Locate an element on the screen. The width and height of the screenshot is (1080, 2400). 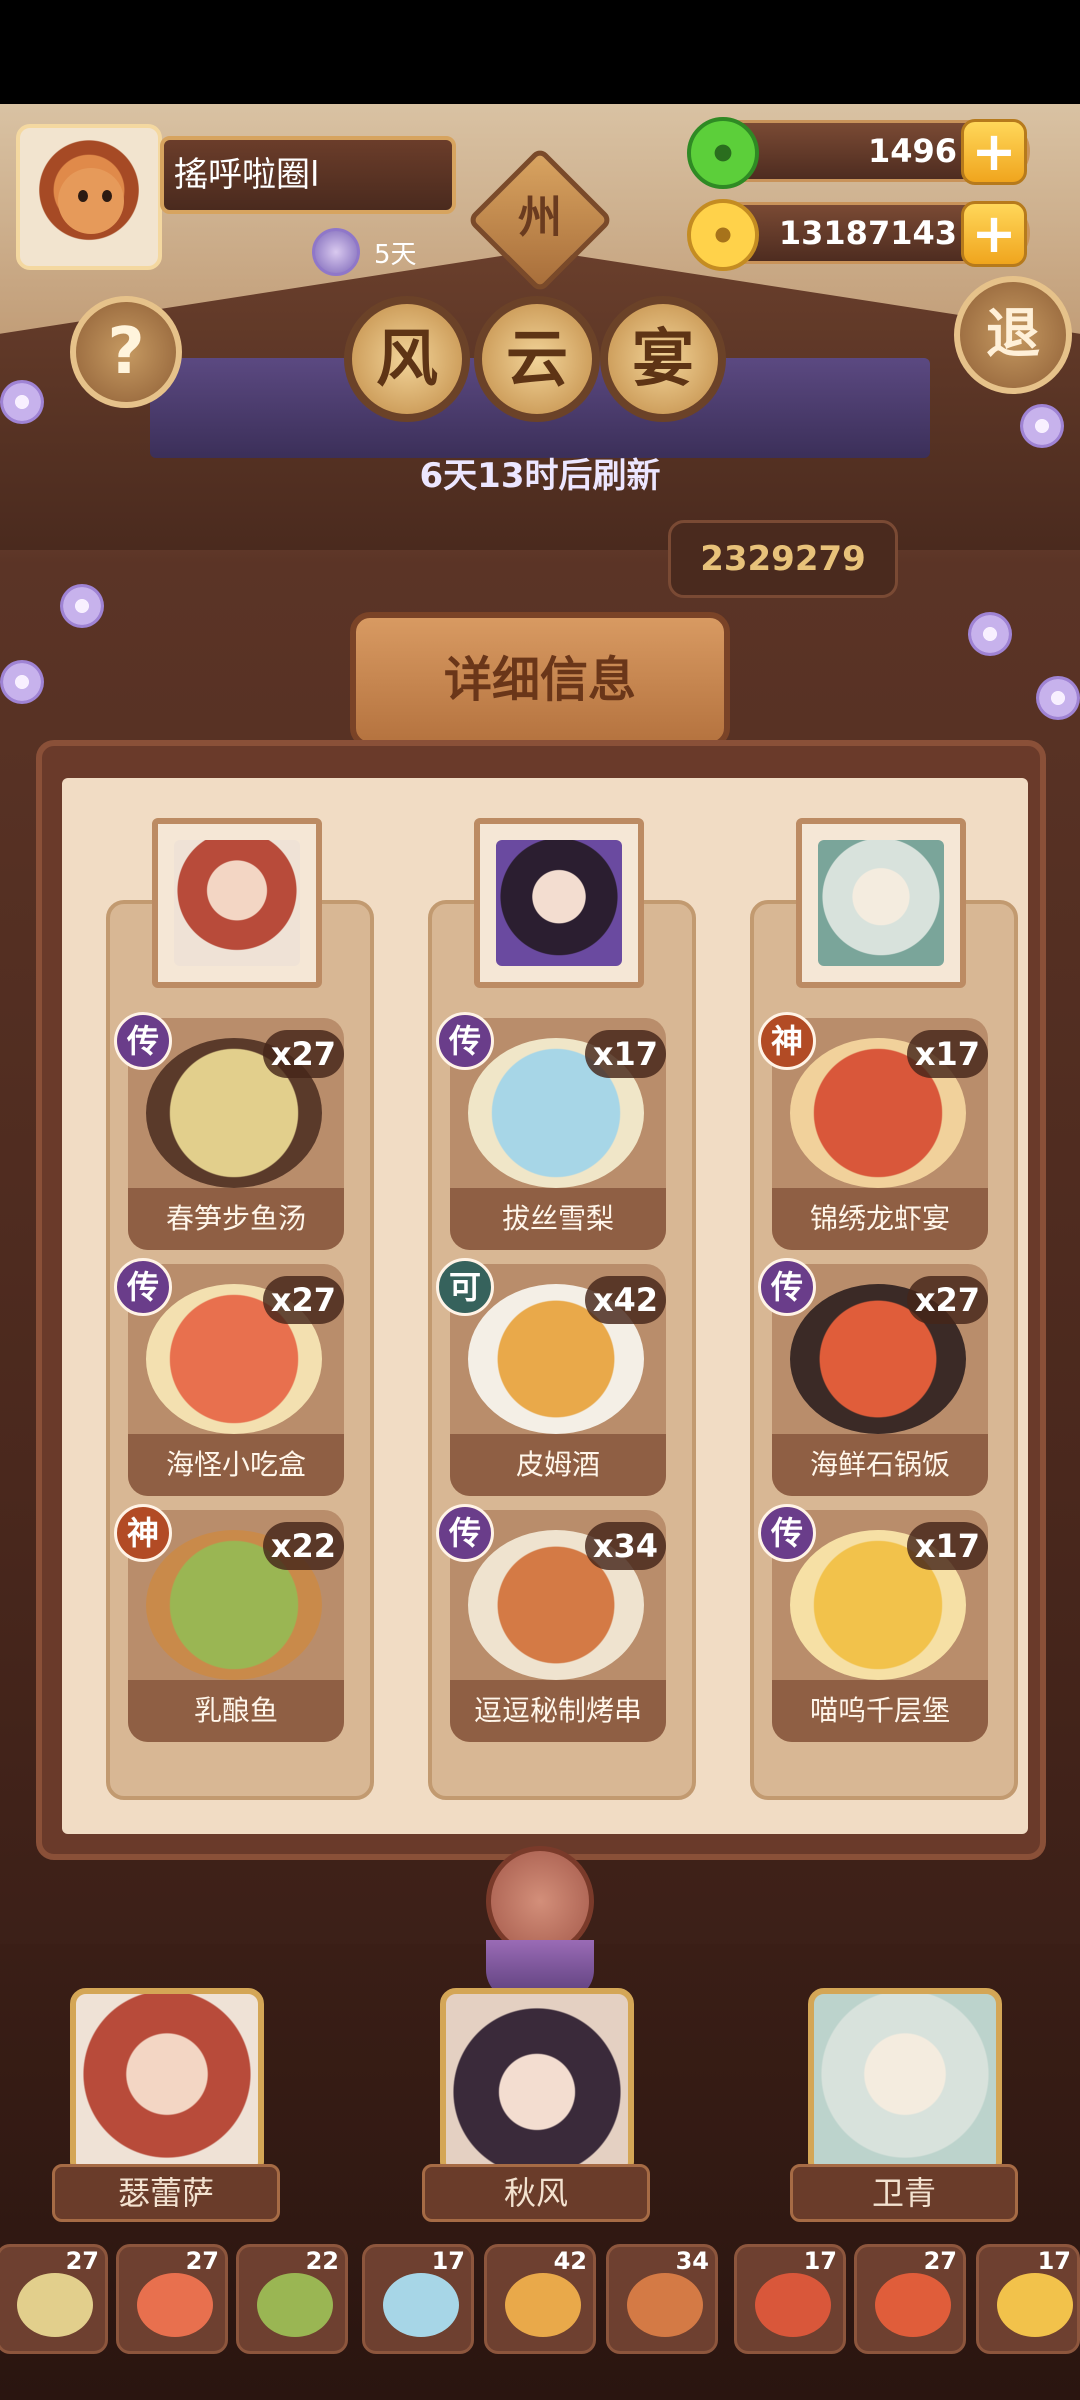
dish-card: 传 x17 喵呜千层堡 is located at coordinates (873, 1623).